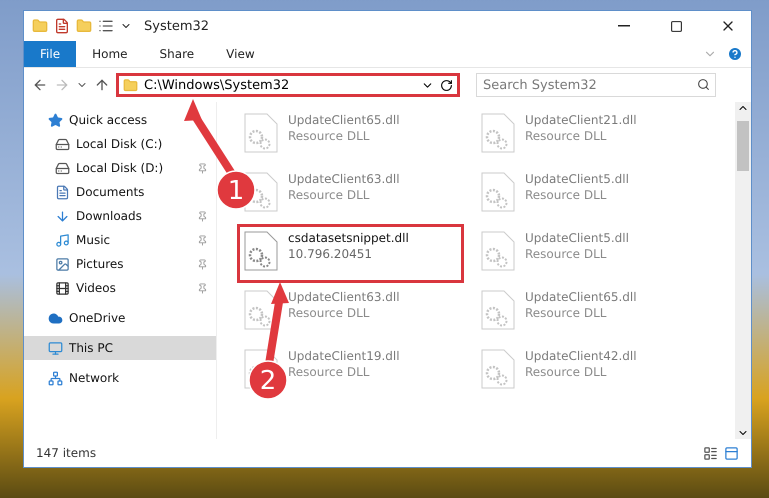 The width and height of the screenshot is (769, 498). Describe the element at coordinates (55, 318) in the screenshot. I see `cloud-icon` at that location.